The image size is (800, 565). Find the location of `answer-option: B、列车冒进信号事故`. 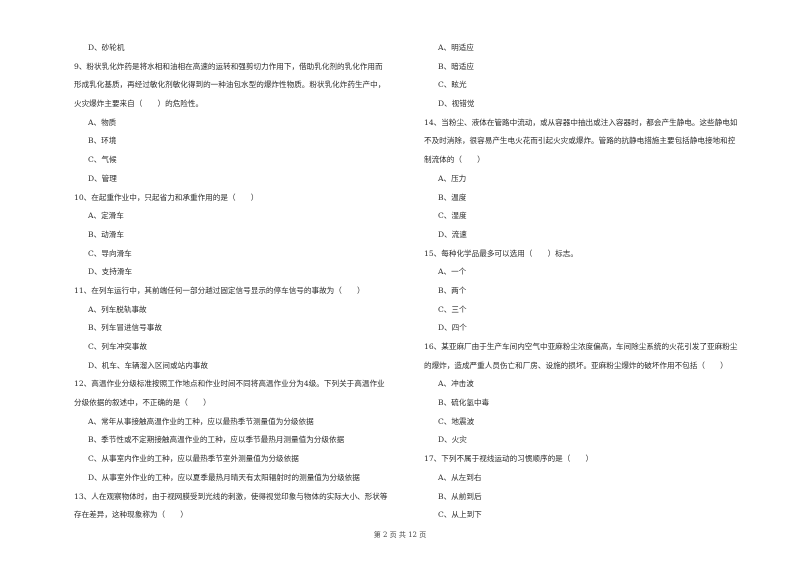

answer-option: B、列车冒进信号事故 is located at coordinates (125, 328).